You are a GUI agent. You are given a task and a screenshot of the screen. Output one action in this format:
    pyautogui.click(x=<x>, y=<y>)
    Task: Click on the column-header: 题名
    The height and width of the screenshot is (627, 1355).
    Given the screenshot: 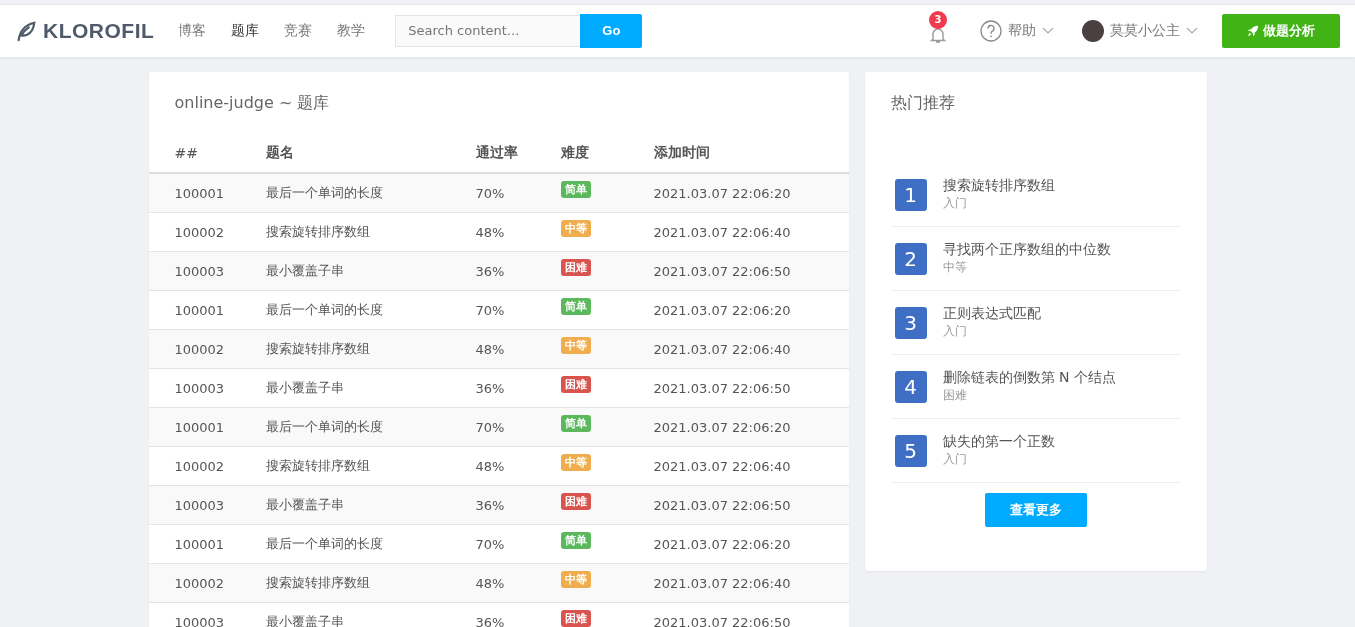 What is the action you would take?
    pyautogui.click(x=280, y=153)
    